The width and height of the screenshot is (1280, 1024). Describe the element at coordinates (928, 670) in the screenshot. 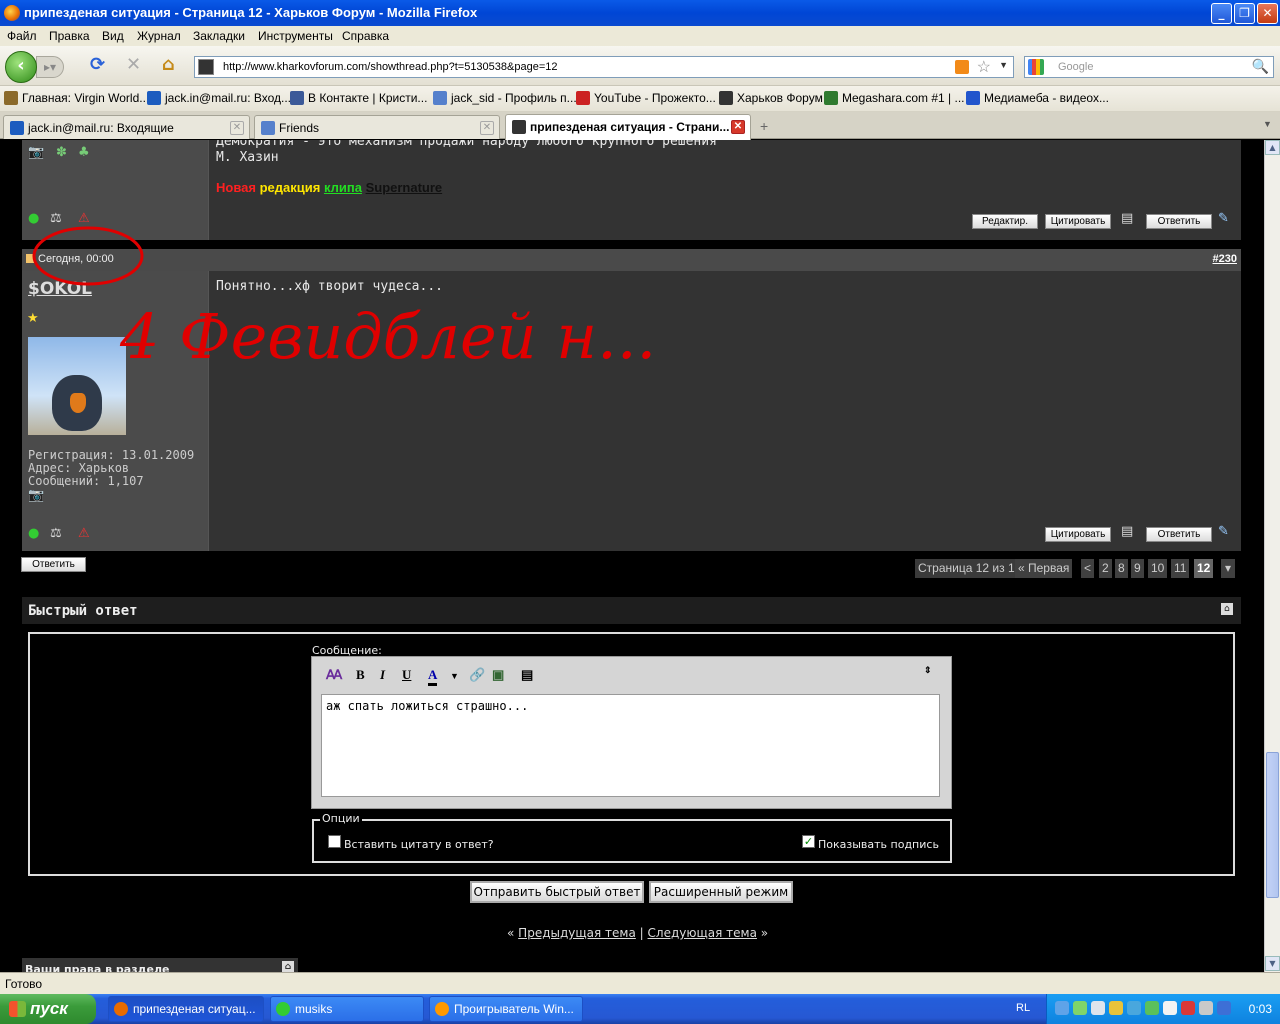

I see `resize-icon: ⇕` at that location.